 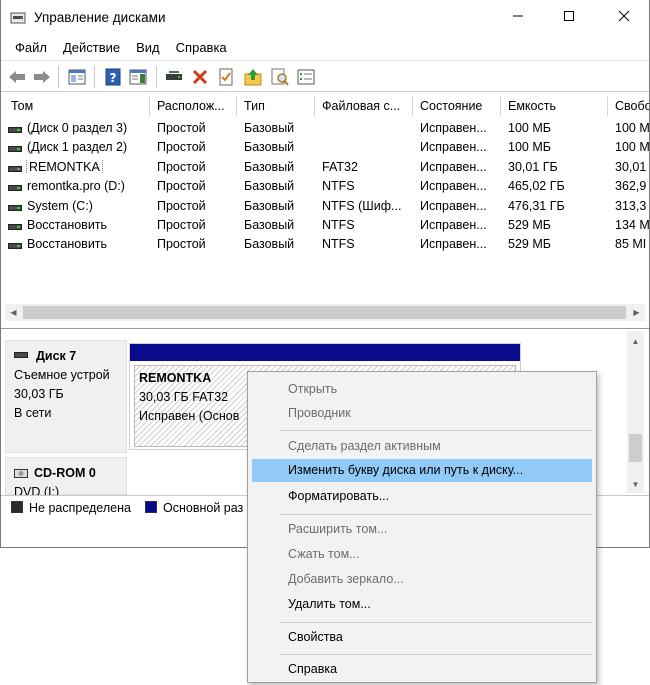 I want to click on search-icon, so click(x=280, y=77).